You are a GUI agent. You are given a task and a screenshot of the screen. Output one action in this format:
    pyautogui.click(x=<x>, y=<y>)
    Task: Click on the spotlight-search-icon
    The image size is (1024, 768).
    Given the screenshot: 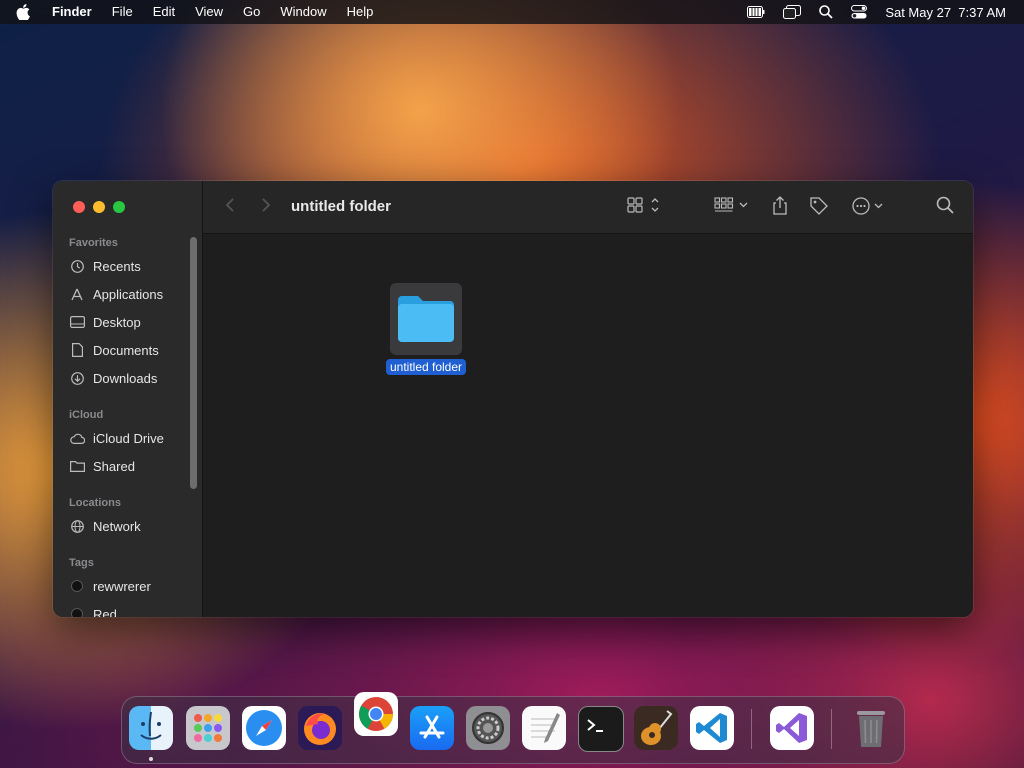 What is the action you would take?
    pyautogui.click(x=826, y=12)
    